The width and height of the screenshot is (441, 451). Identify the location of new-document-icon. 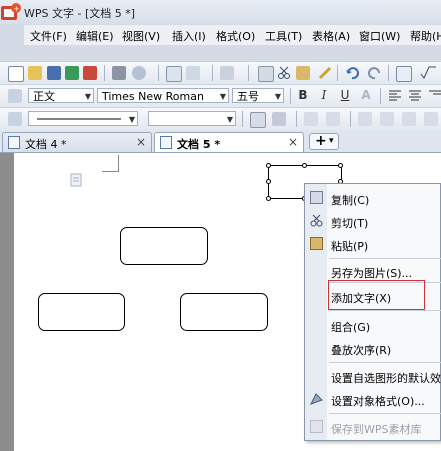
(16, 74).